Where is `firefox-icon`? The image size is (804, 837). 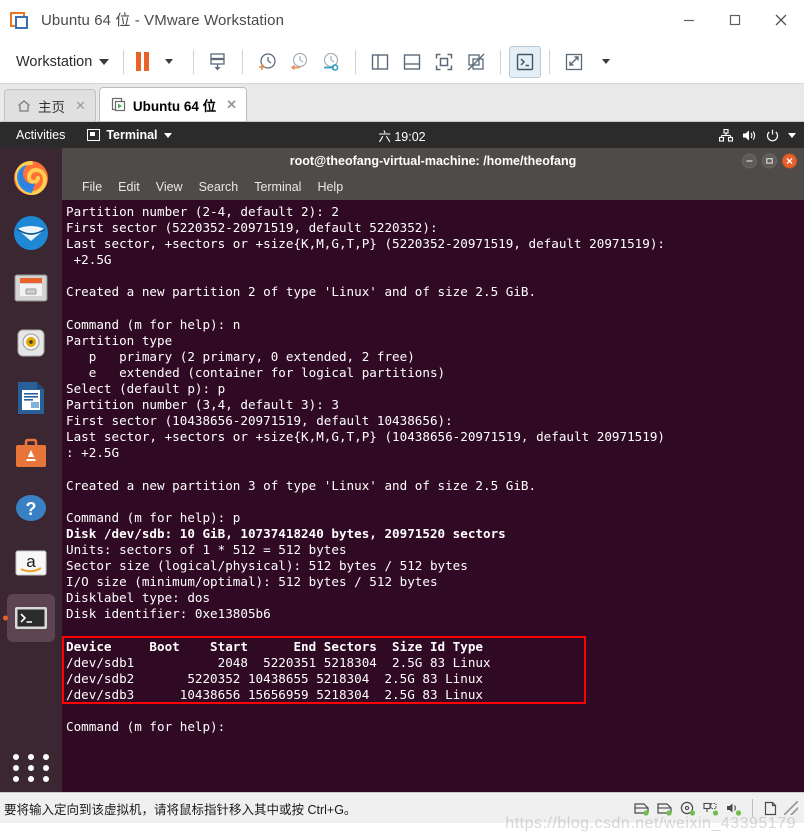
firefox-icon is located at coordinates (31, 178).